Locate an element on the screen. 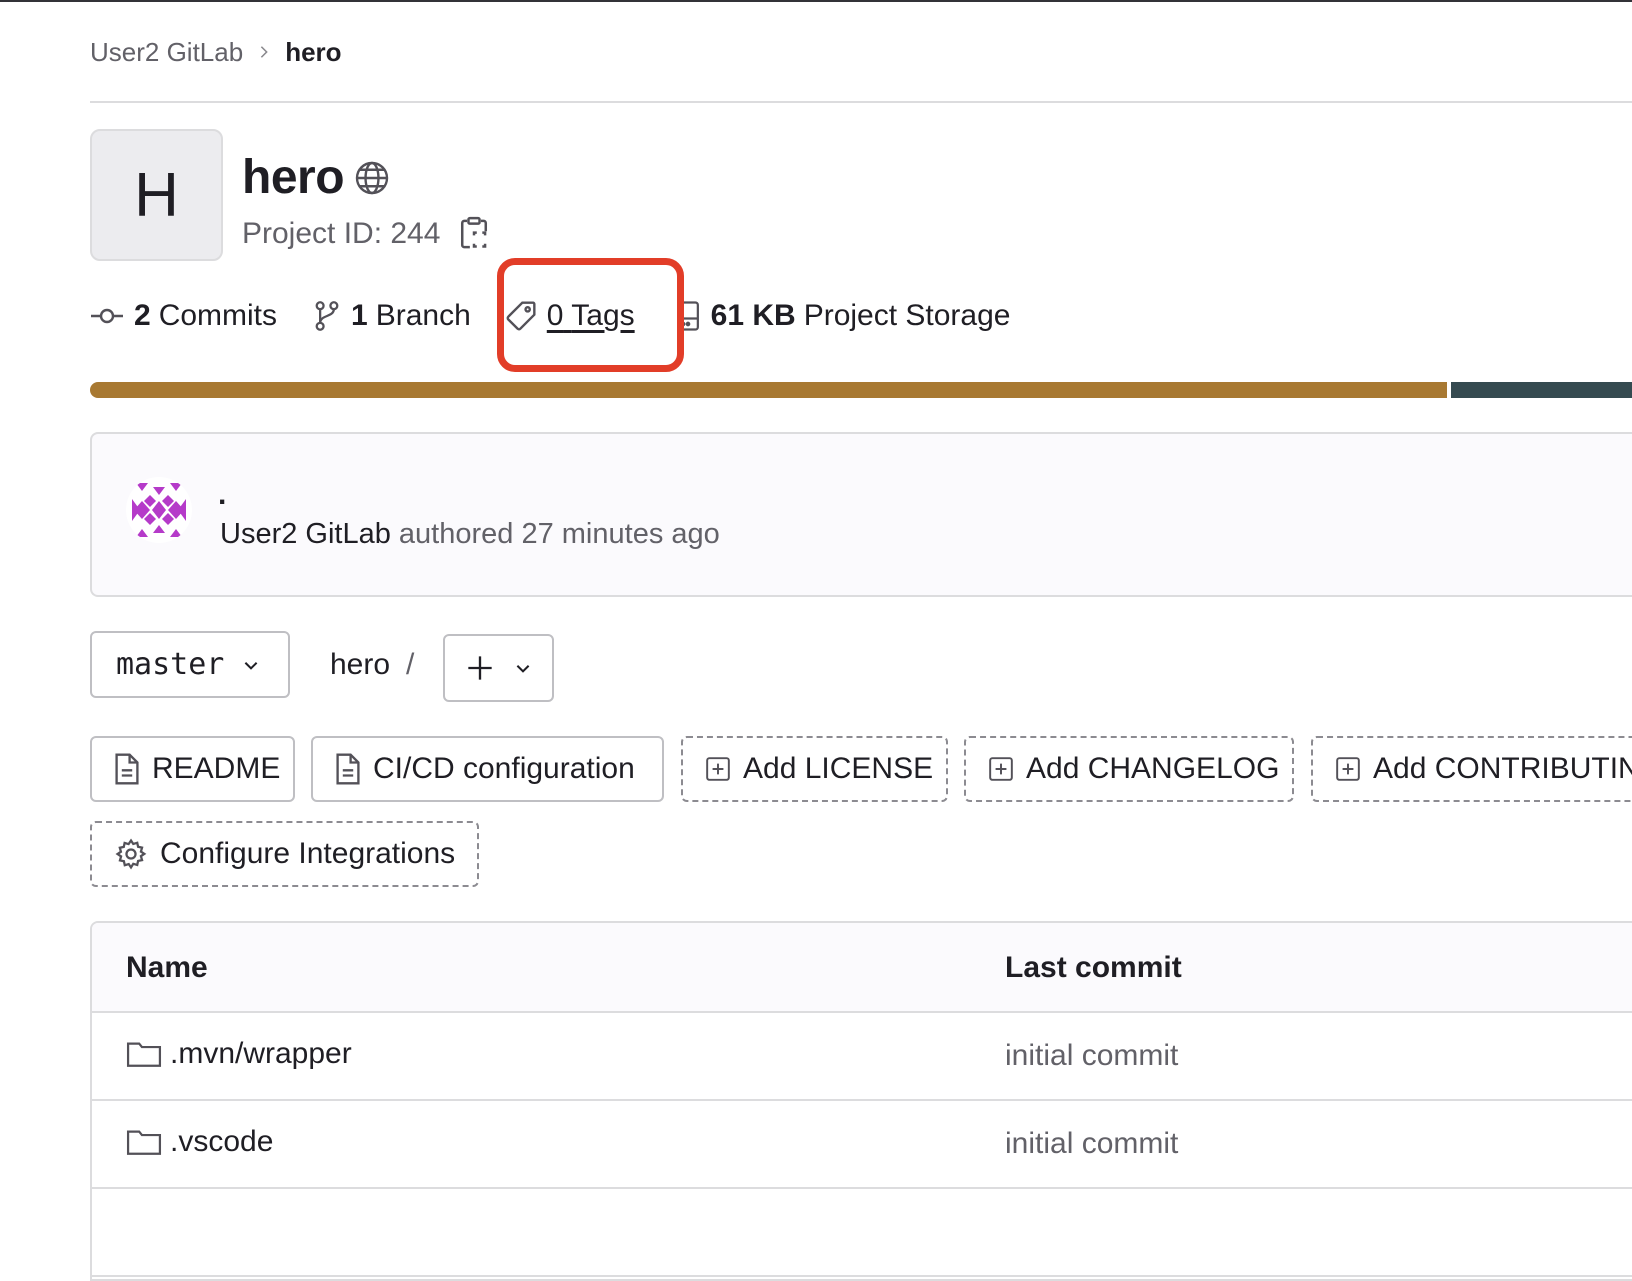  readme-label: README is located at coordinates (216, 768).